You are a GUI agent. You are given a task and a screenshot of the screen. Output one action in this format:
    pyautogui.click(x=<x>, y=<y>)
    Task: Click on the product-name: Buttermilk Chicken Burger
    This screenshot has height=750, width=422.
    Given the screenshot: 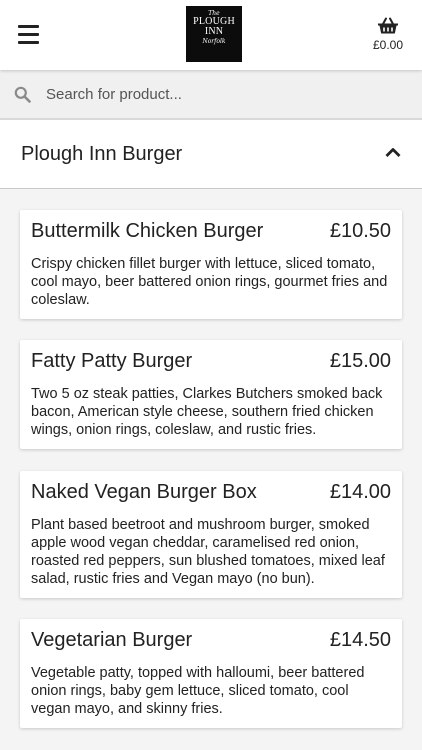 What is the action you would take?
    pyautogui.click(x=147, y=231)
    